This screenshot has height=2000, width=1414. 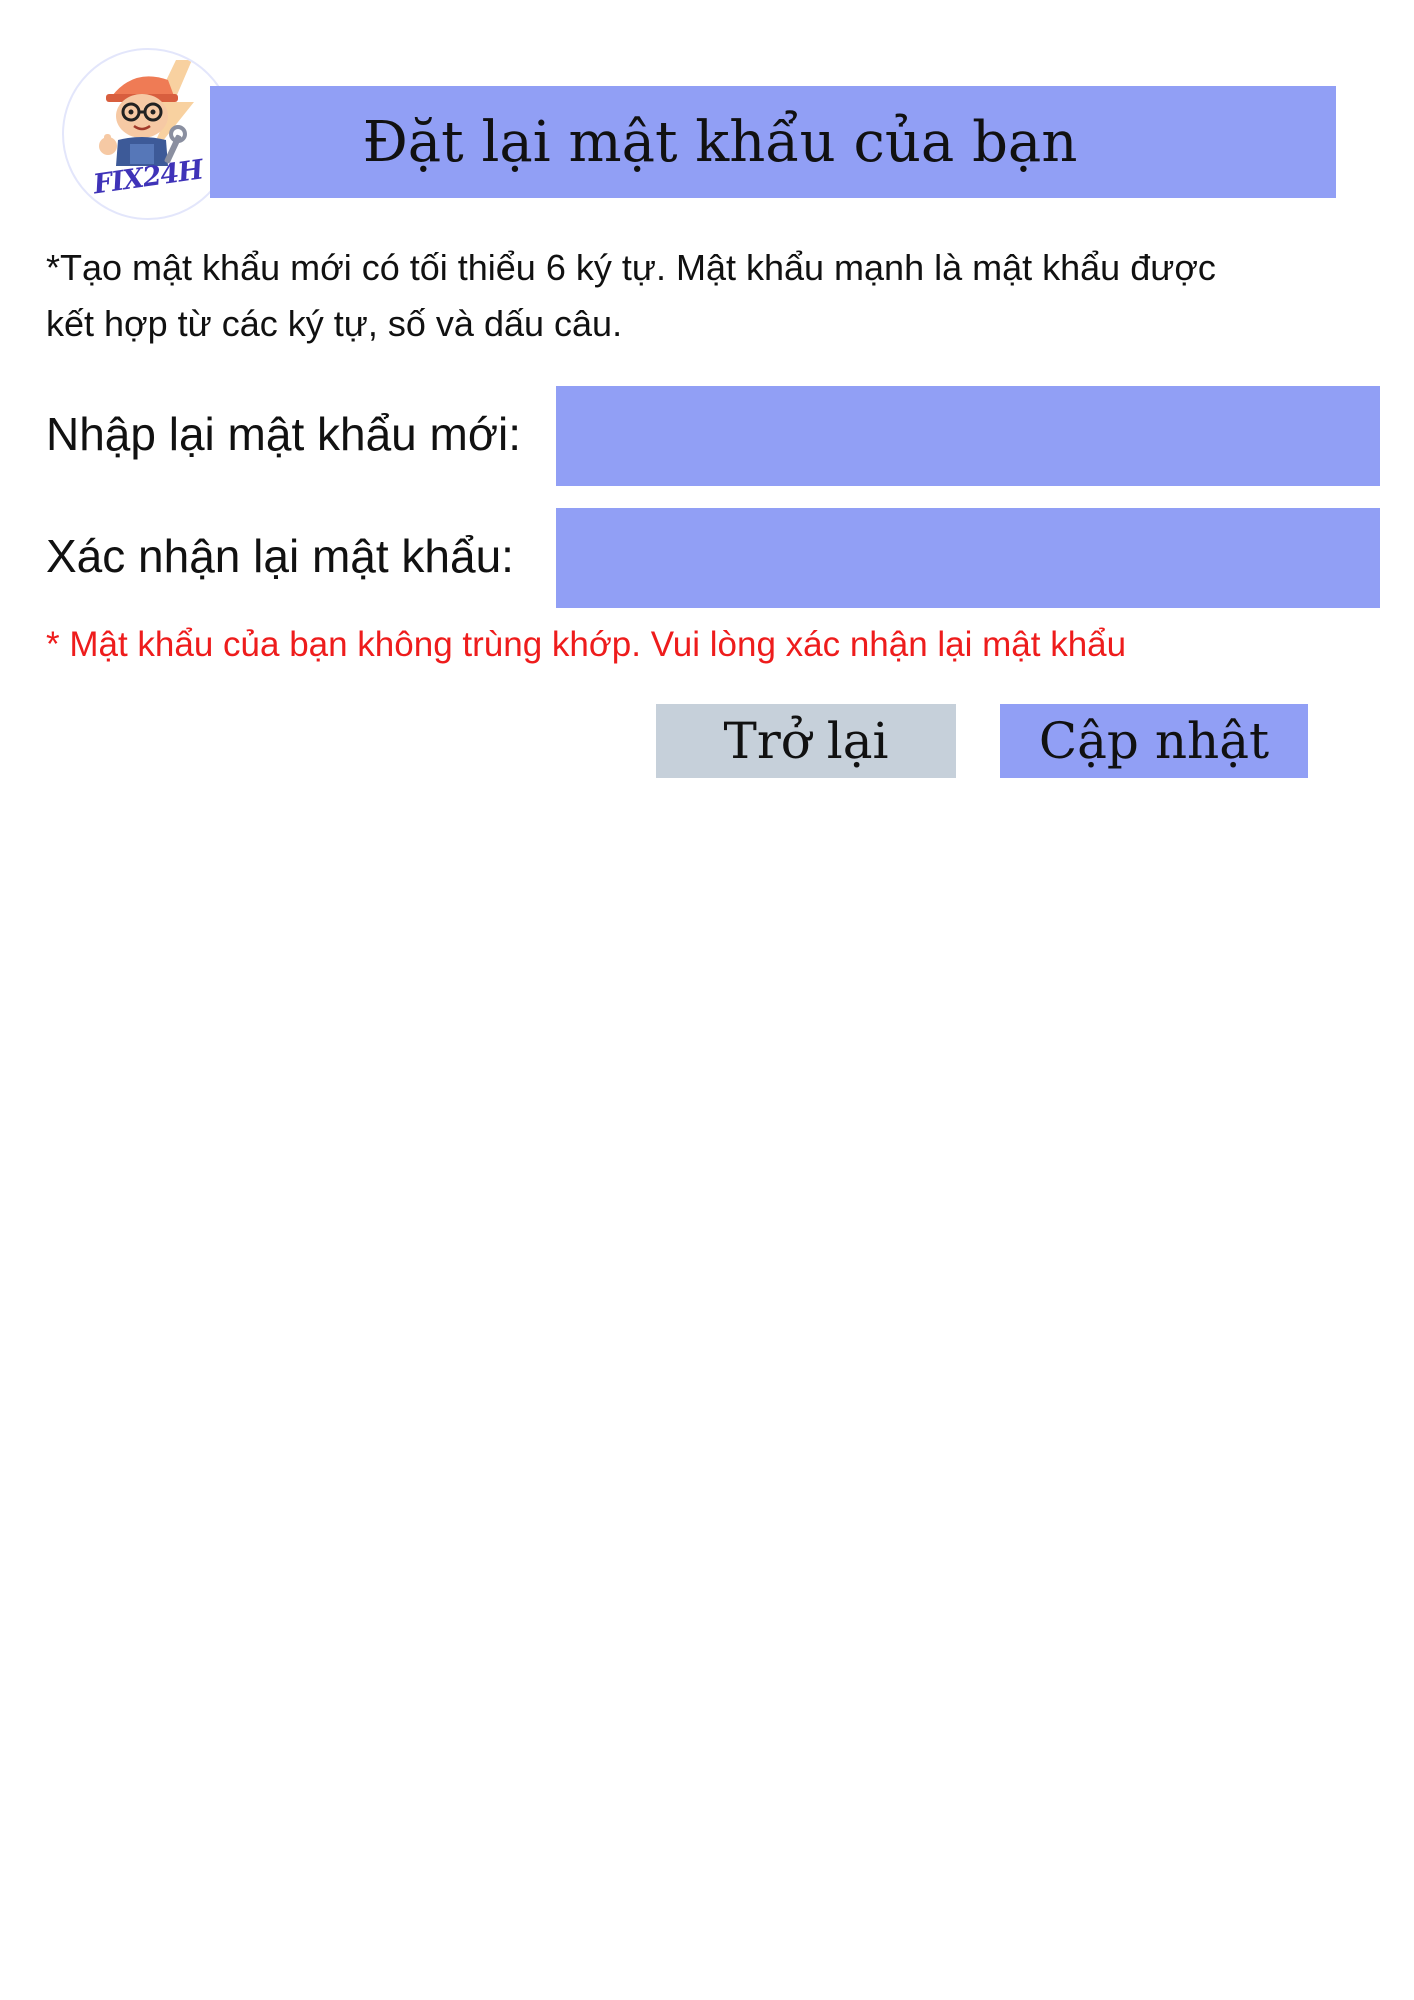 I want to click on back-button: Trở lại, so click(x=806, y=741).